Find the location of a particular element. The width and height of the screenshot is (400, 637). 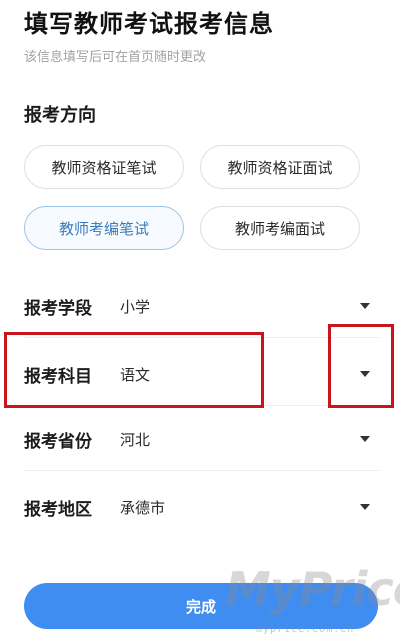

option-label: 教师资格证面试 is located at coordinates (280, 167).